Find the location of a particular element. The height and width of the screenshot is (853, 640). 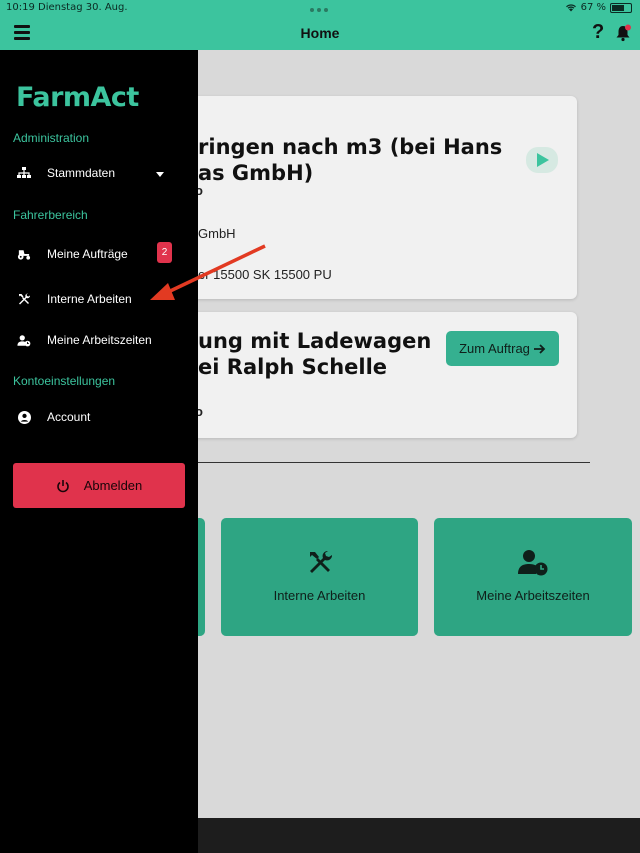

bell-icon is located at coordinates (623, 33).